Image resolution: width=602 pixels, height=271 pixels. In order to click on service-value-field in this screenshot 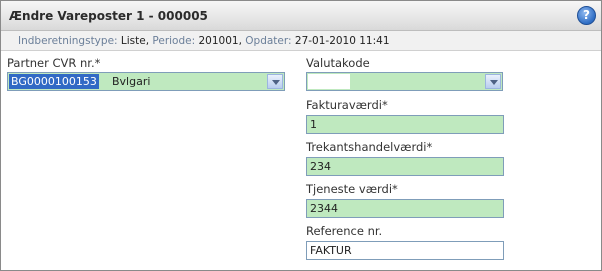, I will do `click(405, 208)`.